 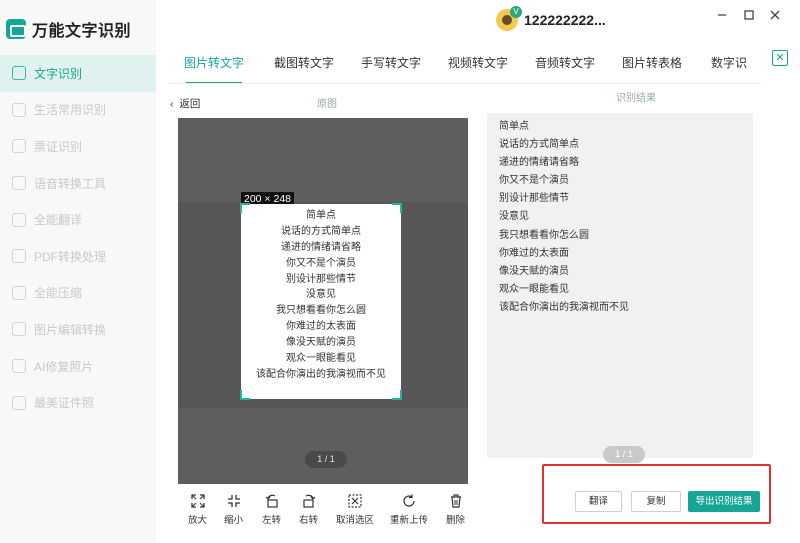 I want to click on copy-button: 复制, so click(x=656, y=501).